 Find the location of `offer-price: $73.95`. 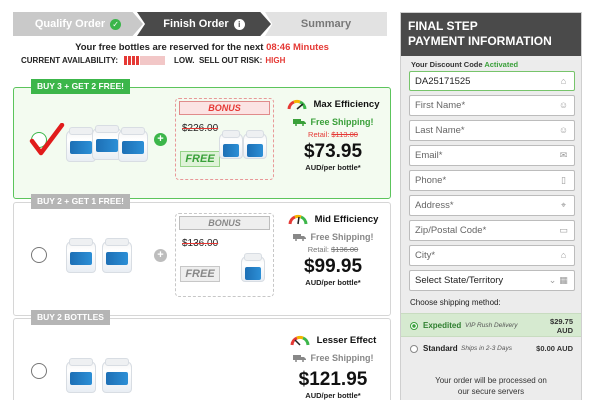

offer-price: $73.95 is located at coordinates (333, 151).